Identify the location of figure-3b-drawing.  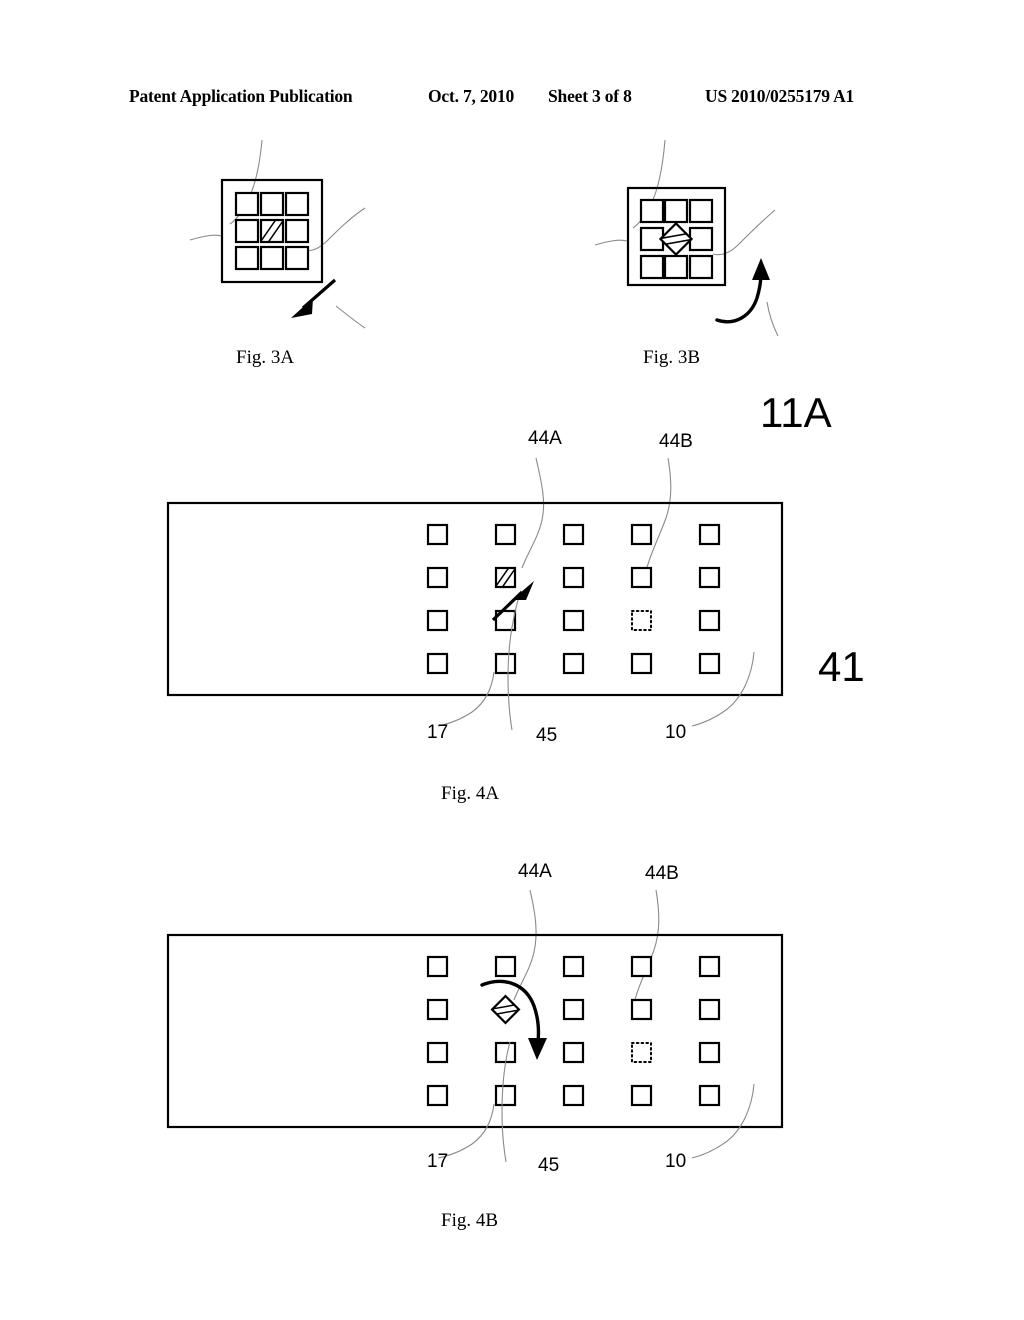
(686, 238).